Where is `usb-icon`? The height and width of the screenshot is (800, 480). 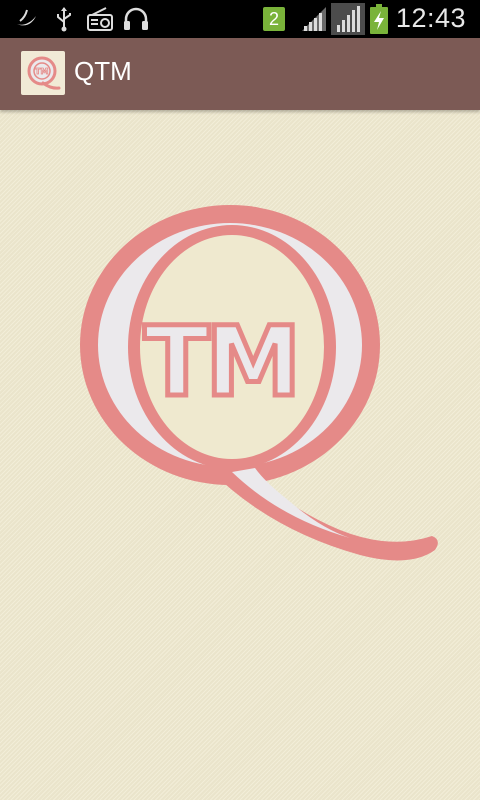
usb-icon is located at coordinates (64, 19).